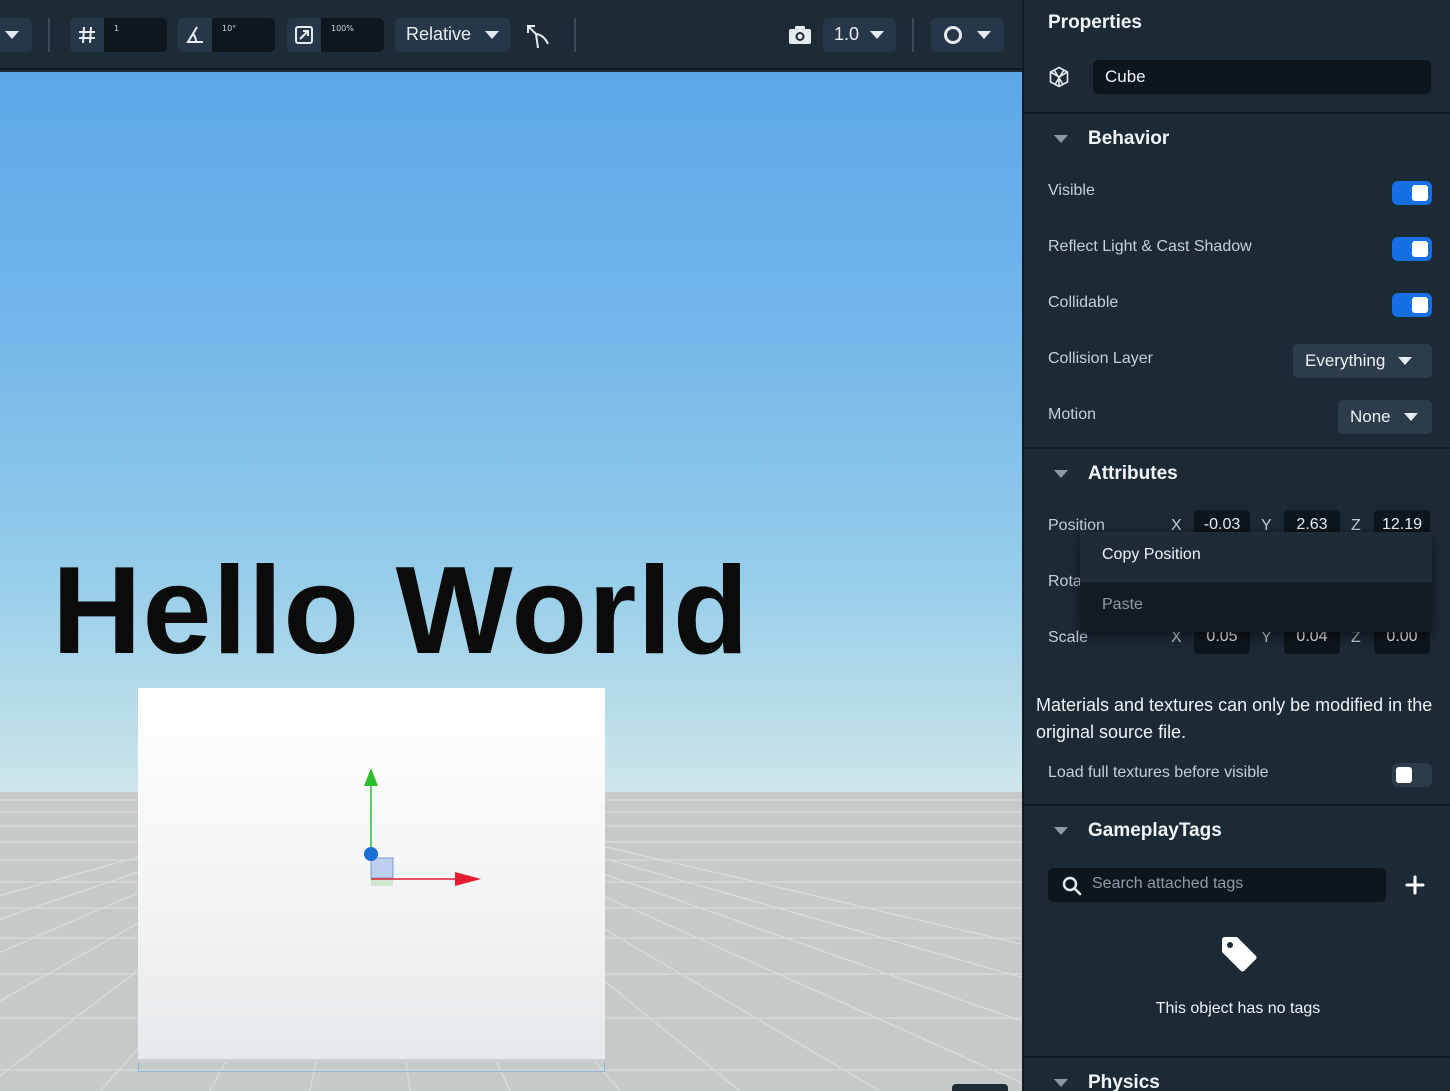 This screenshot has height=1091, width=1450. I want to click on rotation-label: Rota, so click(1065, 581).